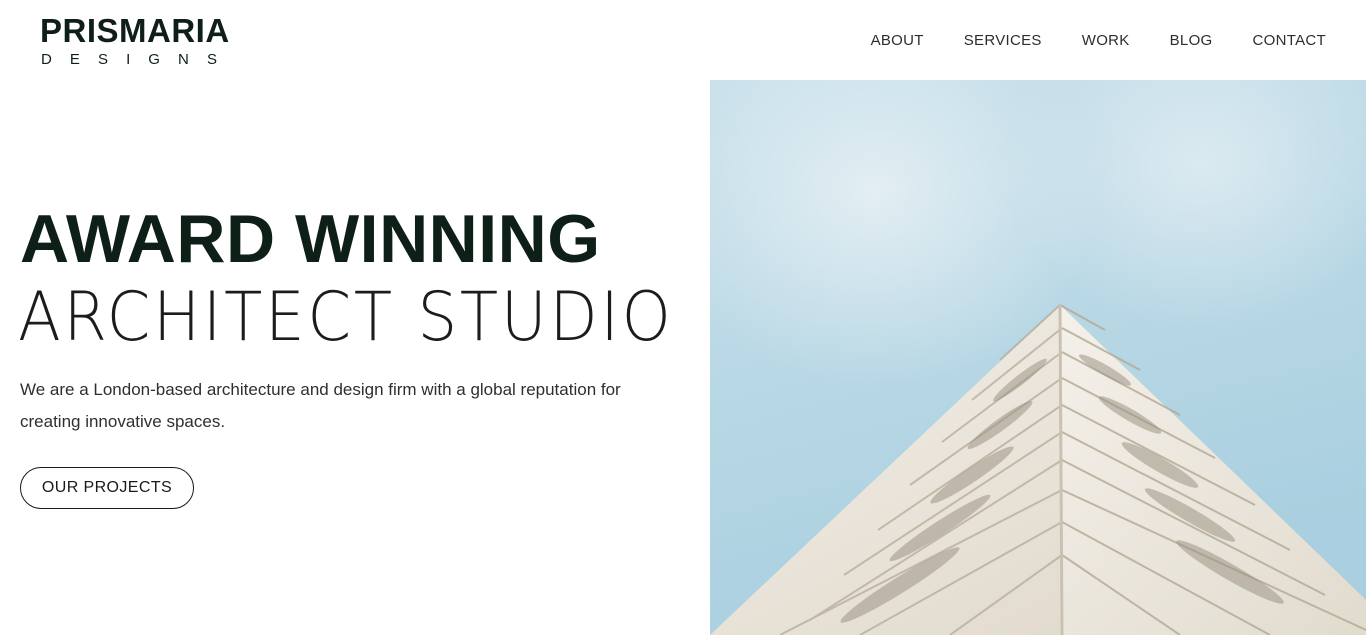  What do you see at coordinates (1003, 40) in the screenshot?
I see `nav-link-services: SERVICES` at bounding box center [1003, 40].